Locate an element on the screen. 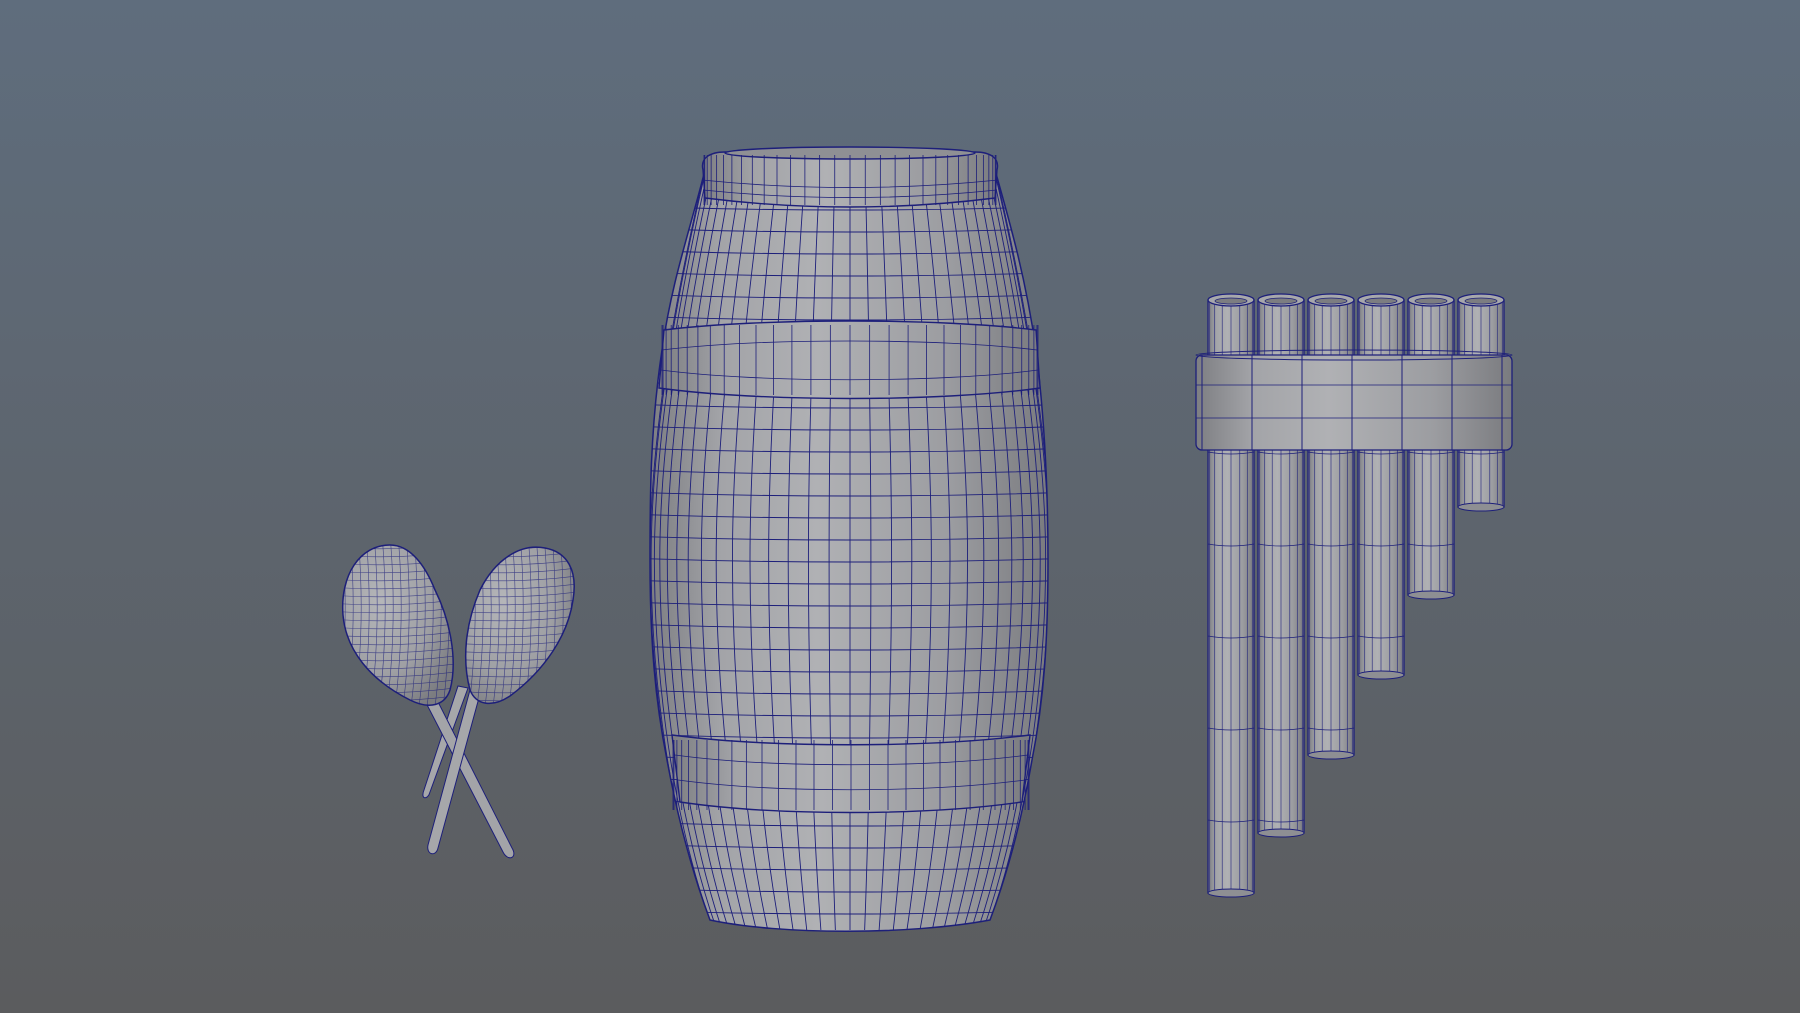  flute-binding-band is located at coordinates (1354, 400).